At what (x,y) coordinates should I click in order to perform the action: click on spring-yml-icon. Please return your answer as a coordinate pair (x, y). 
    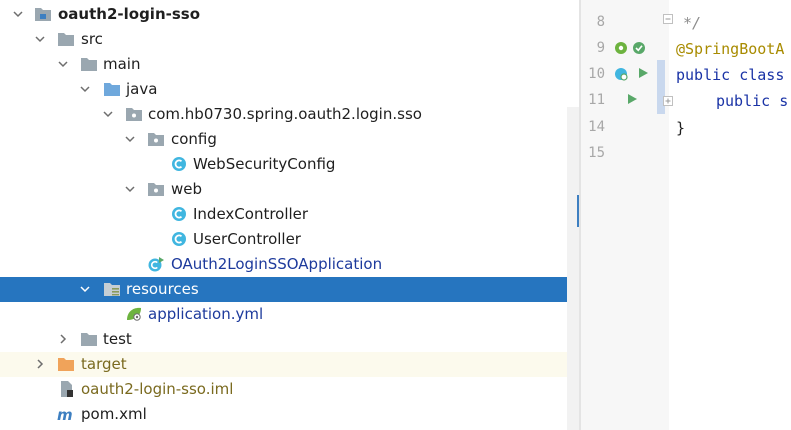
    Looking at the image, I should click on (134, 314).